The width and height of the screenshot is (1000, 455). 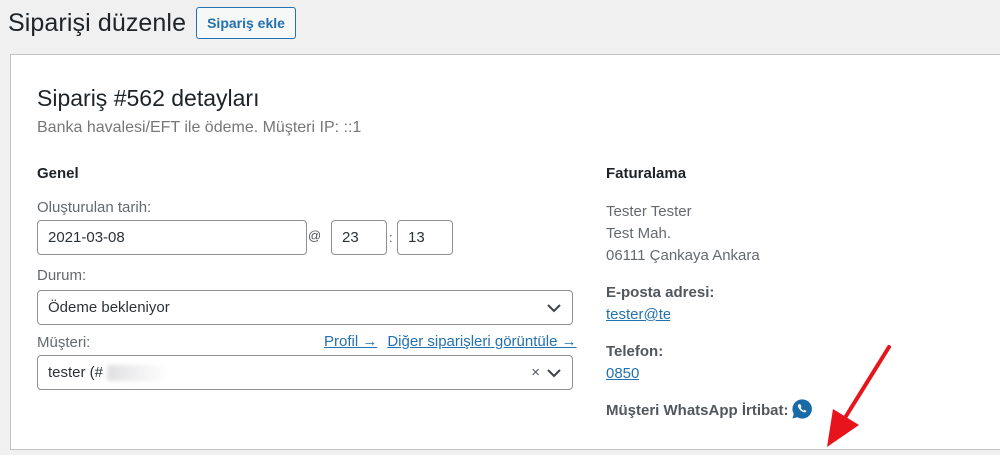 What do you see at coordinates (646, 173) in the screenshot?
I see `billing-section-title: Faturalama` at bounding box center [646, 173].